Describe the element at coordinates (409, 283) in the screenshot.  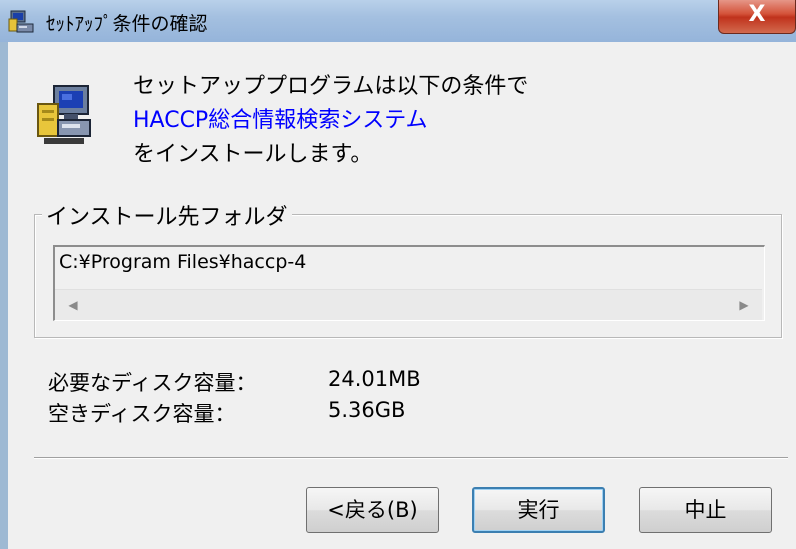
I see `install-path-field: C:¥Program Files¥haccp-4 ◀ ▶` at that location.